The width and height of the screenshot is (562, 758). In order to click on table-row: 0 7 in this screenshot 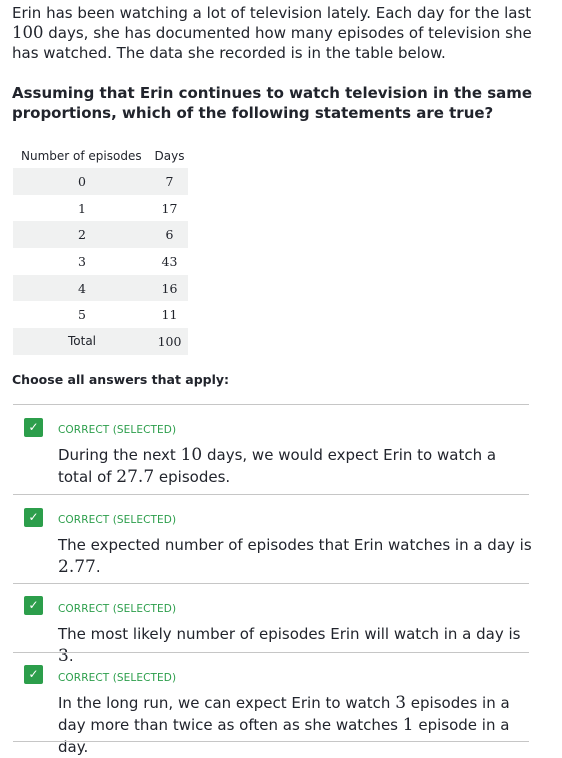, I will do `click(100, 181)`.